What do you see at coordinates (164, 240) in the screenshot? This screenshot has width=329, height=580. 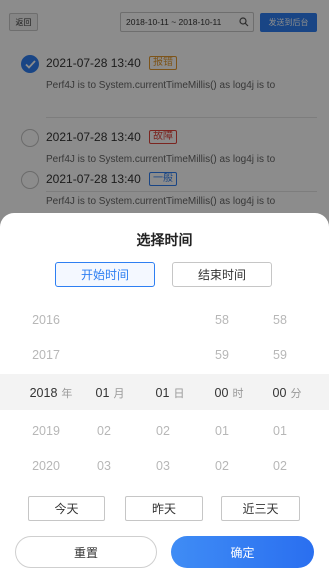 I see `sheet-title: 选择时间` at bounding box center [164, 240].